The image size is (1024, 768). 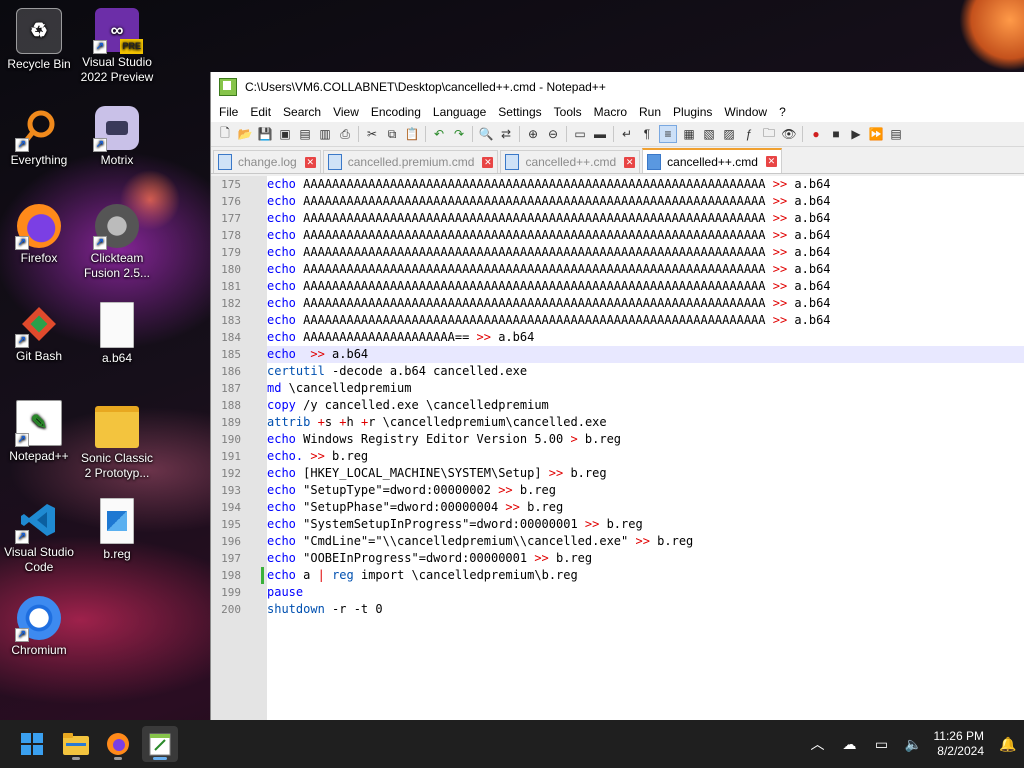 What do you see at coordinates (876, 134) in the screenshot?
I see `run-macro-multiple-icon: ⏩` at bounding box center [876, 134].